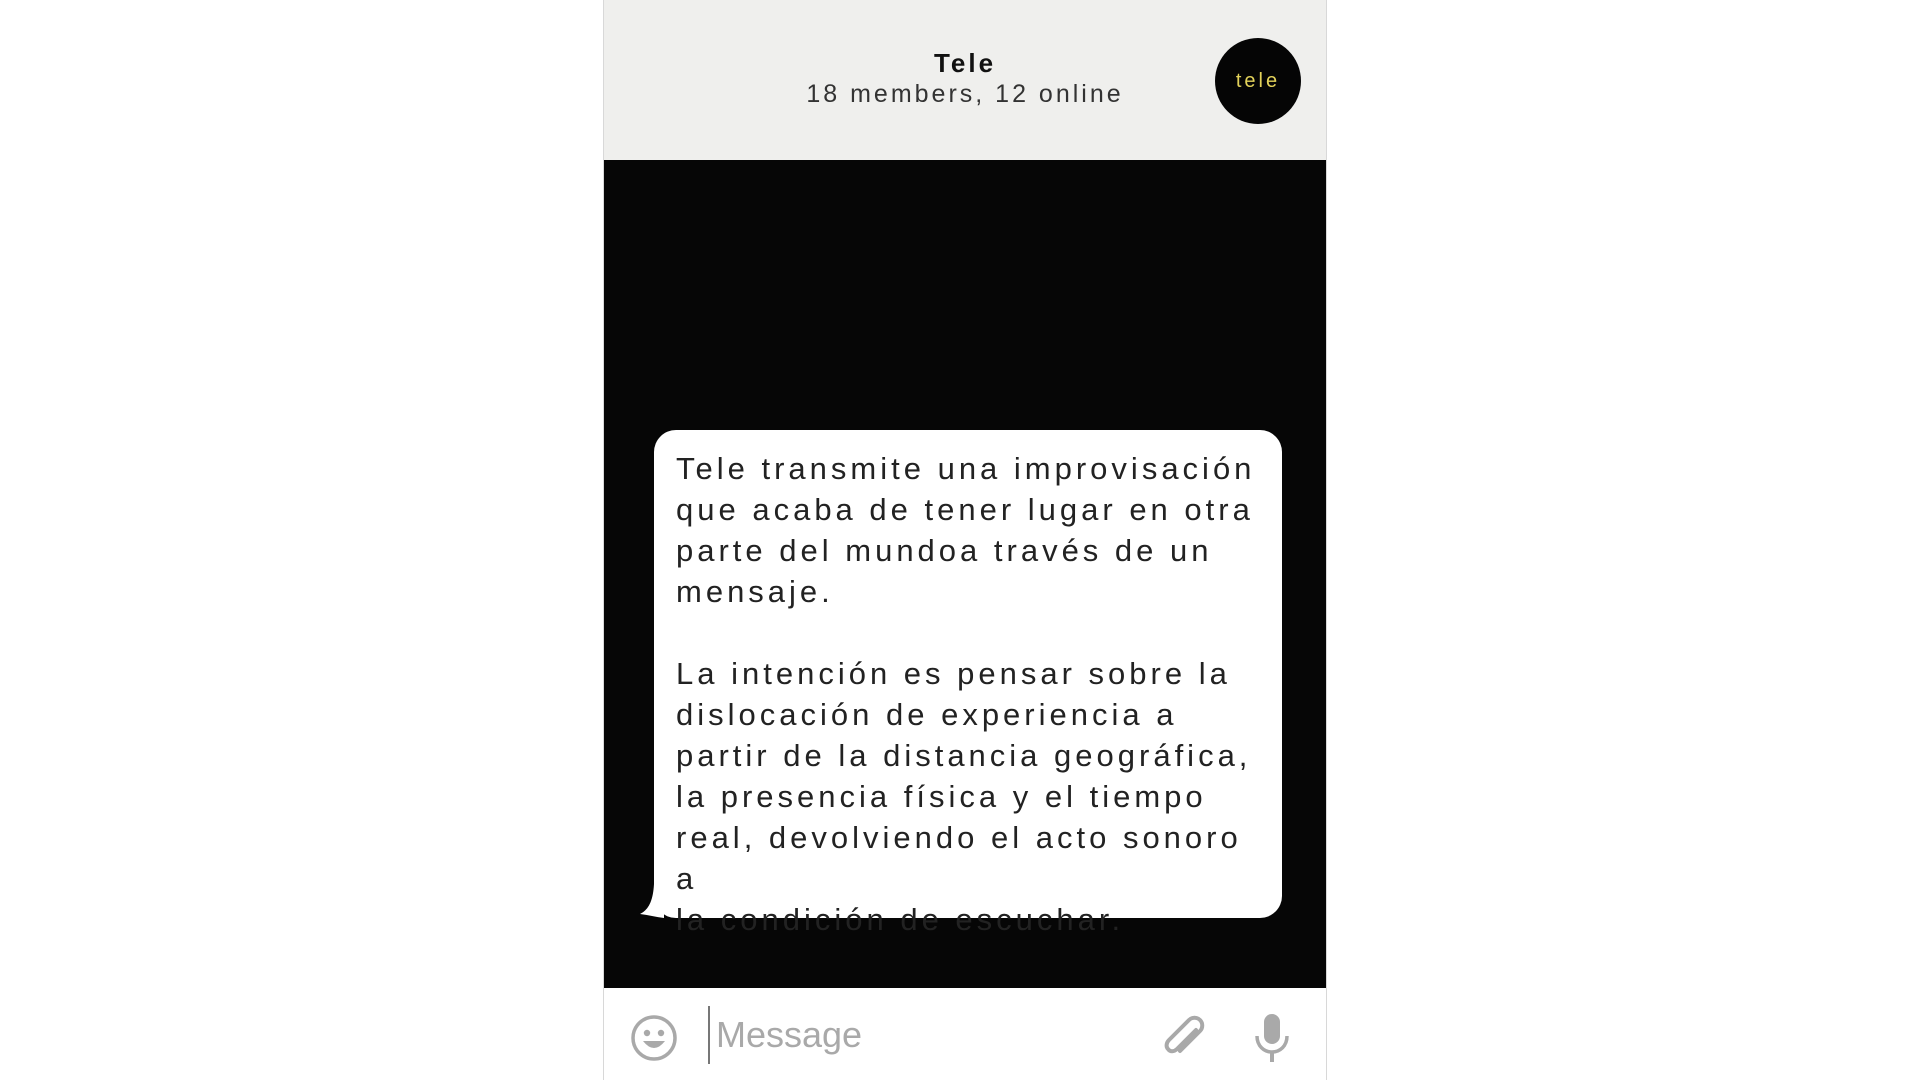 The height and width of the screenshot is (1080, 1920). I want to click on message-composer, so click(965, 1034).